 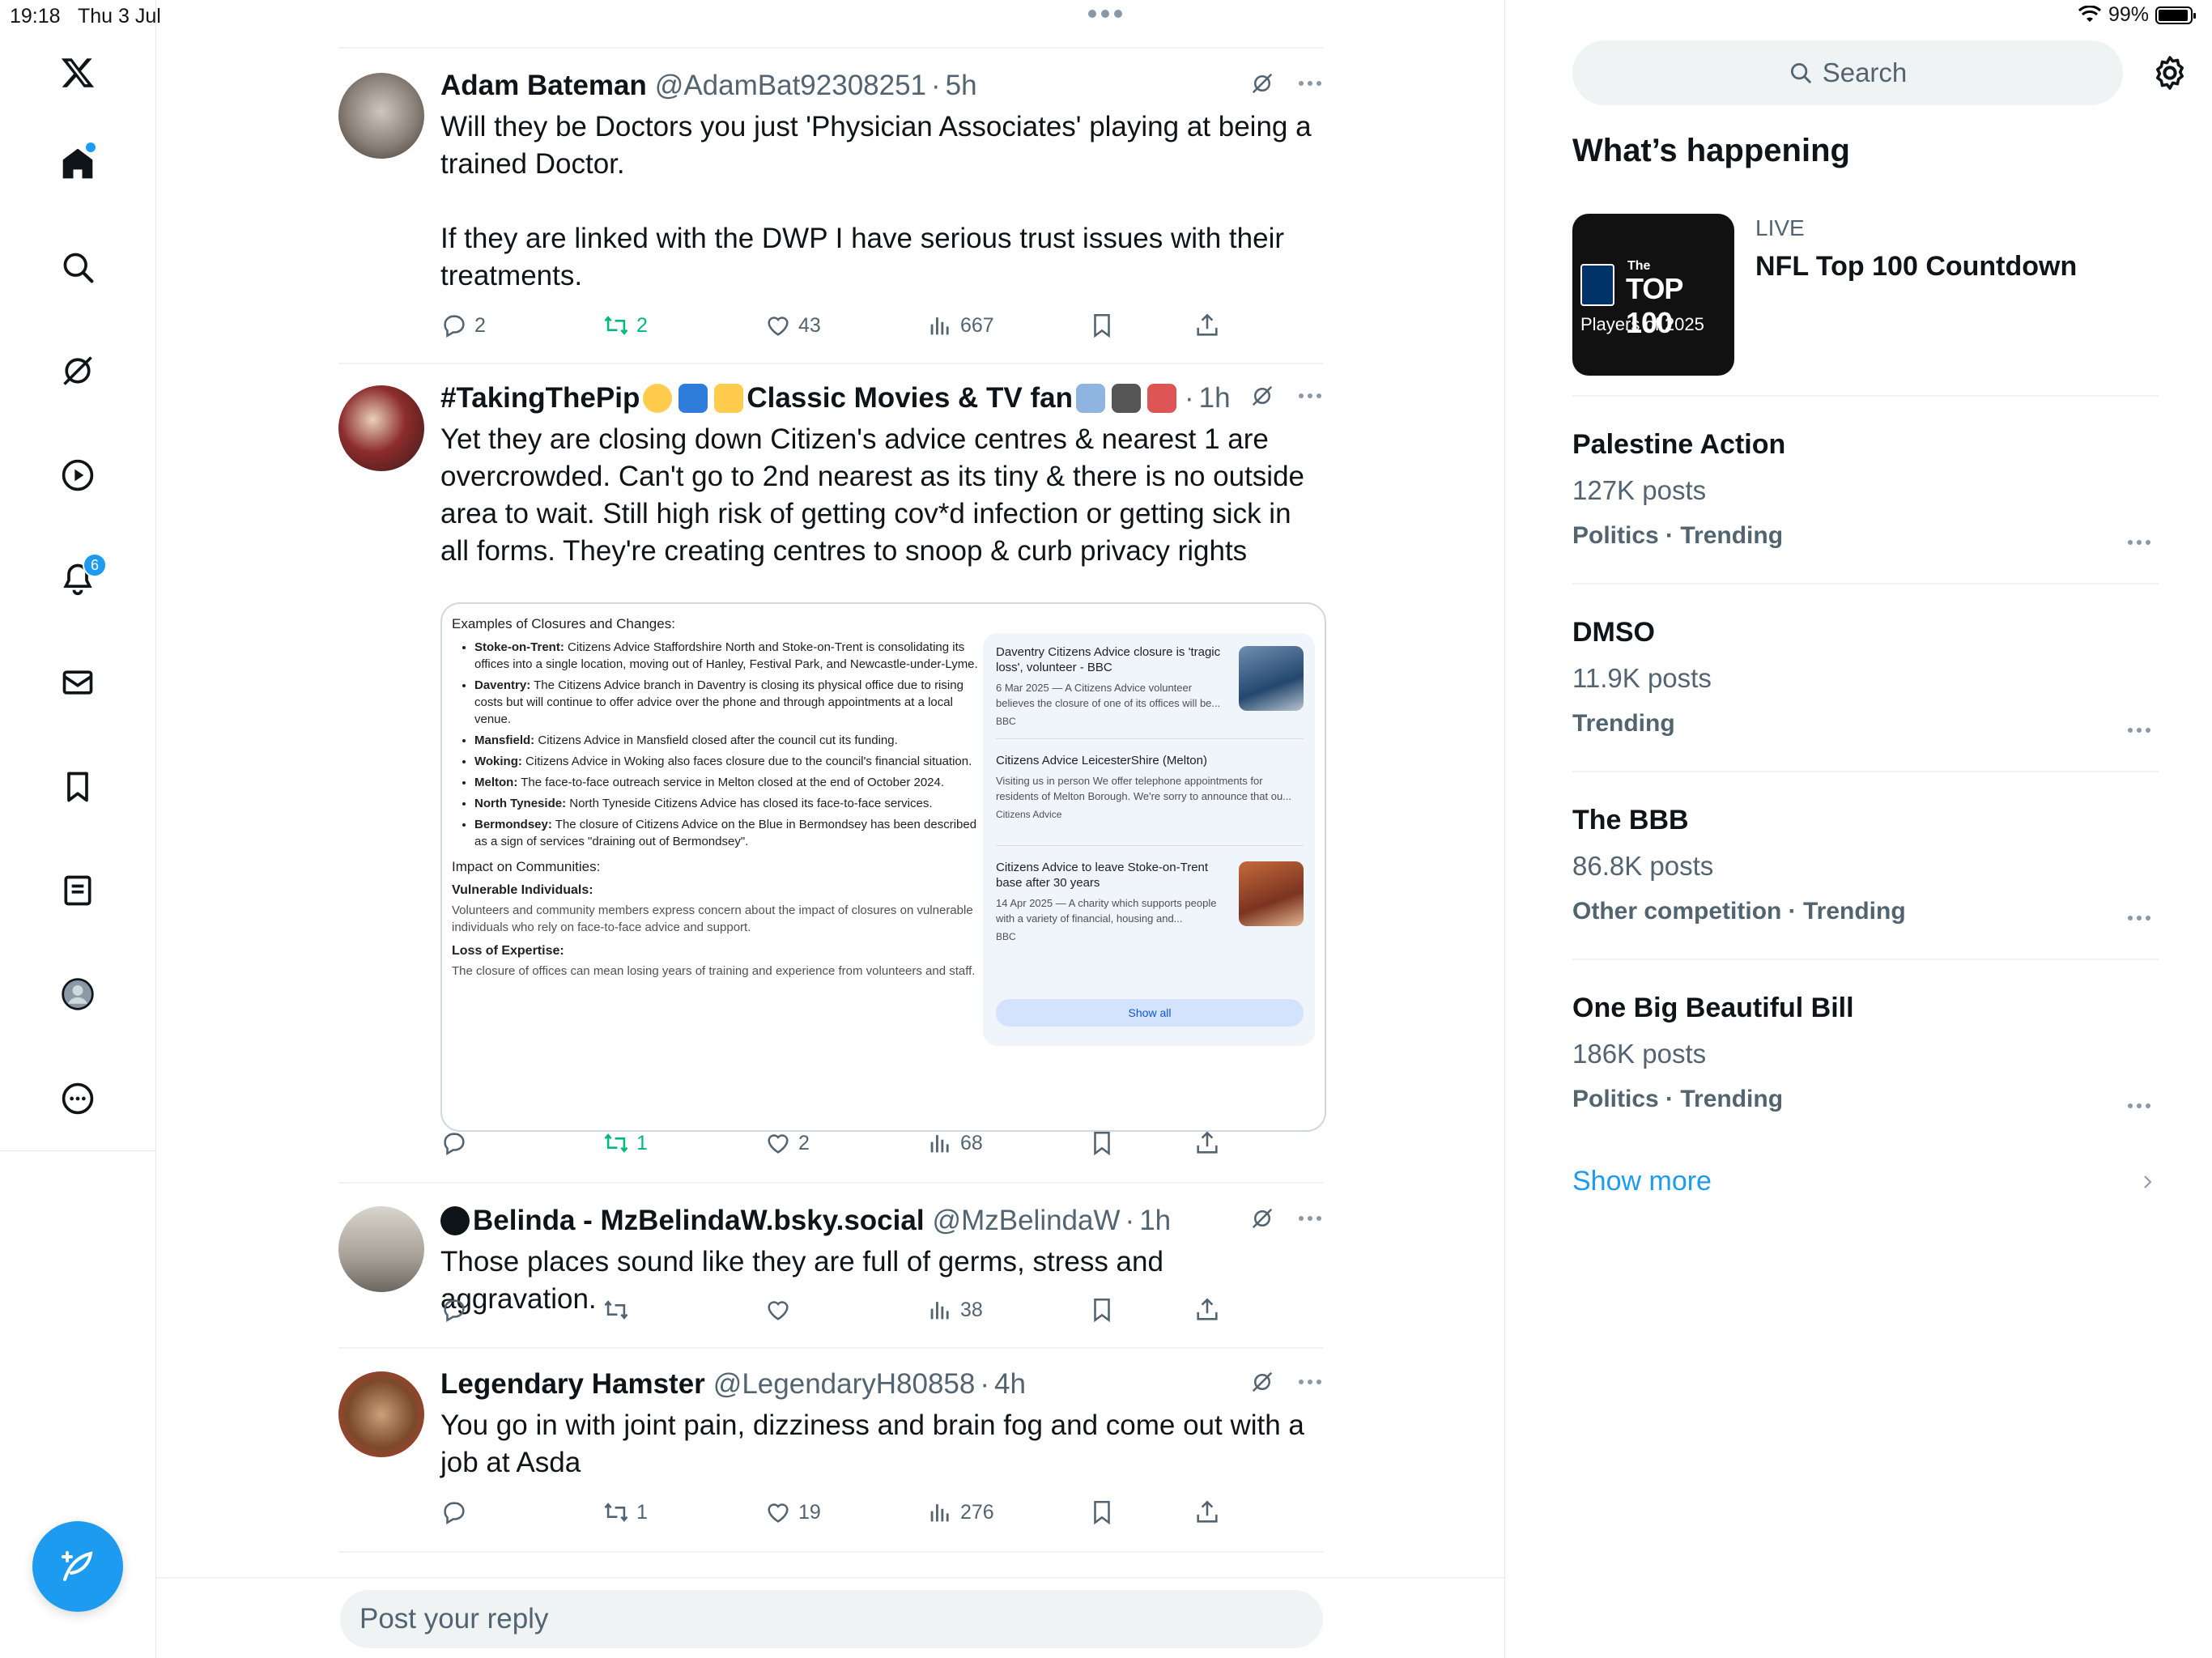 I want to click on battery-percent: 99%, so click(x=2129, y=14).